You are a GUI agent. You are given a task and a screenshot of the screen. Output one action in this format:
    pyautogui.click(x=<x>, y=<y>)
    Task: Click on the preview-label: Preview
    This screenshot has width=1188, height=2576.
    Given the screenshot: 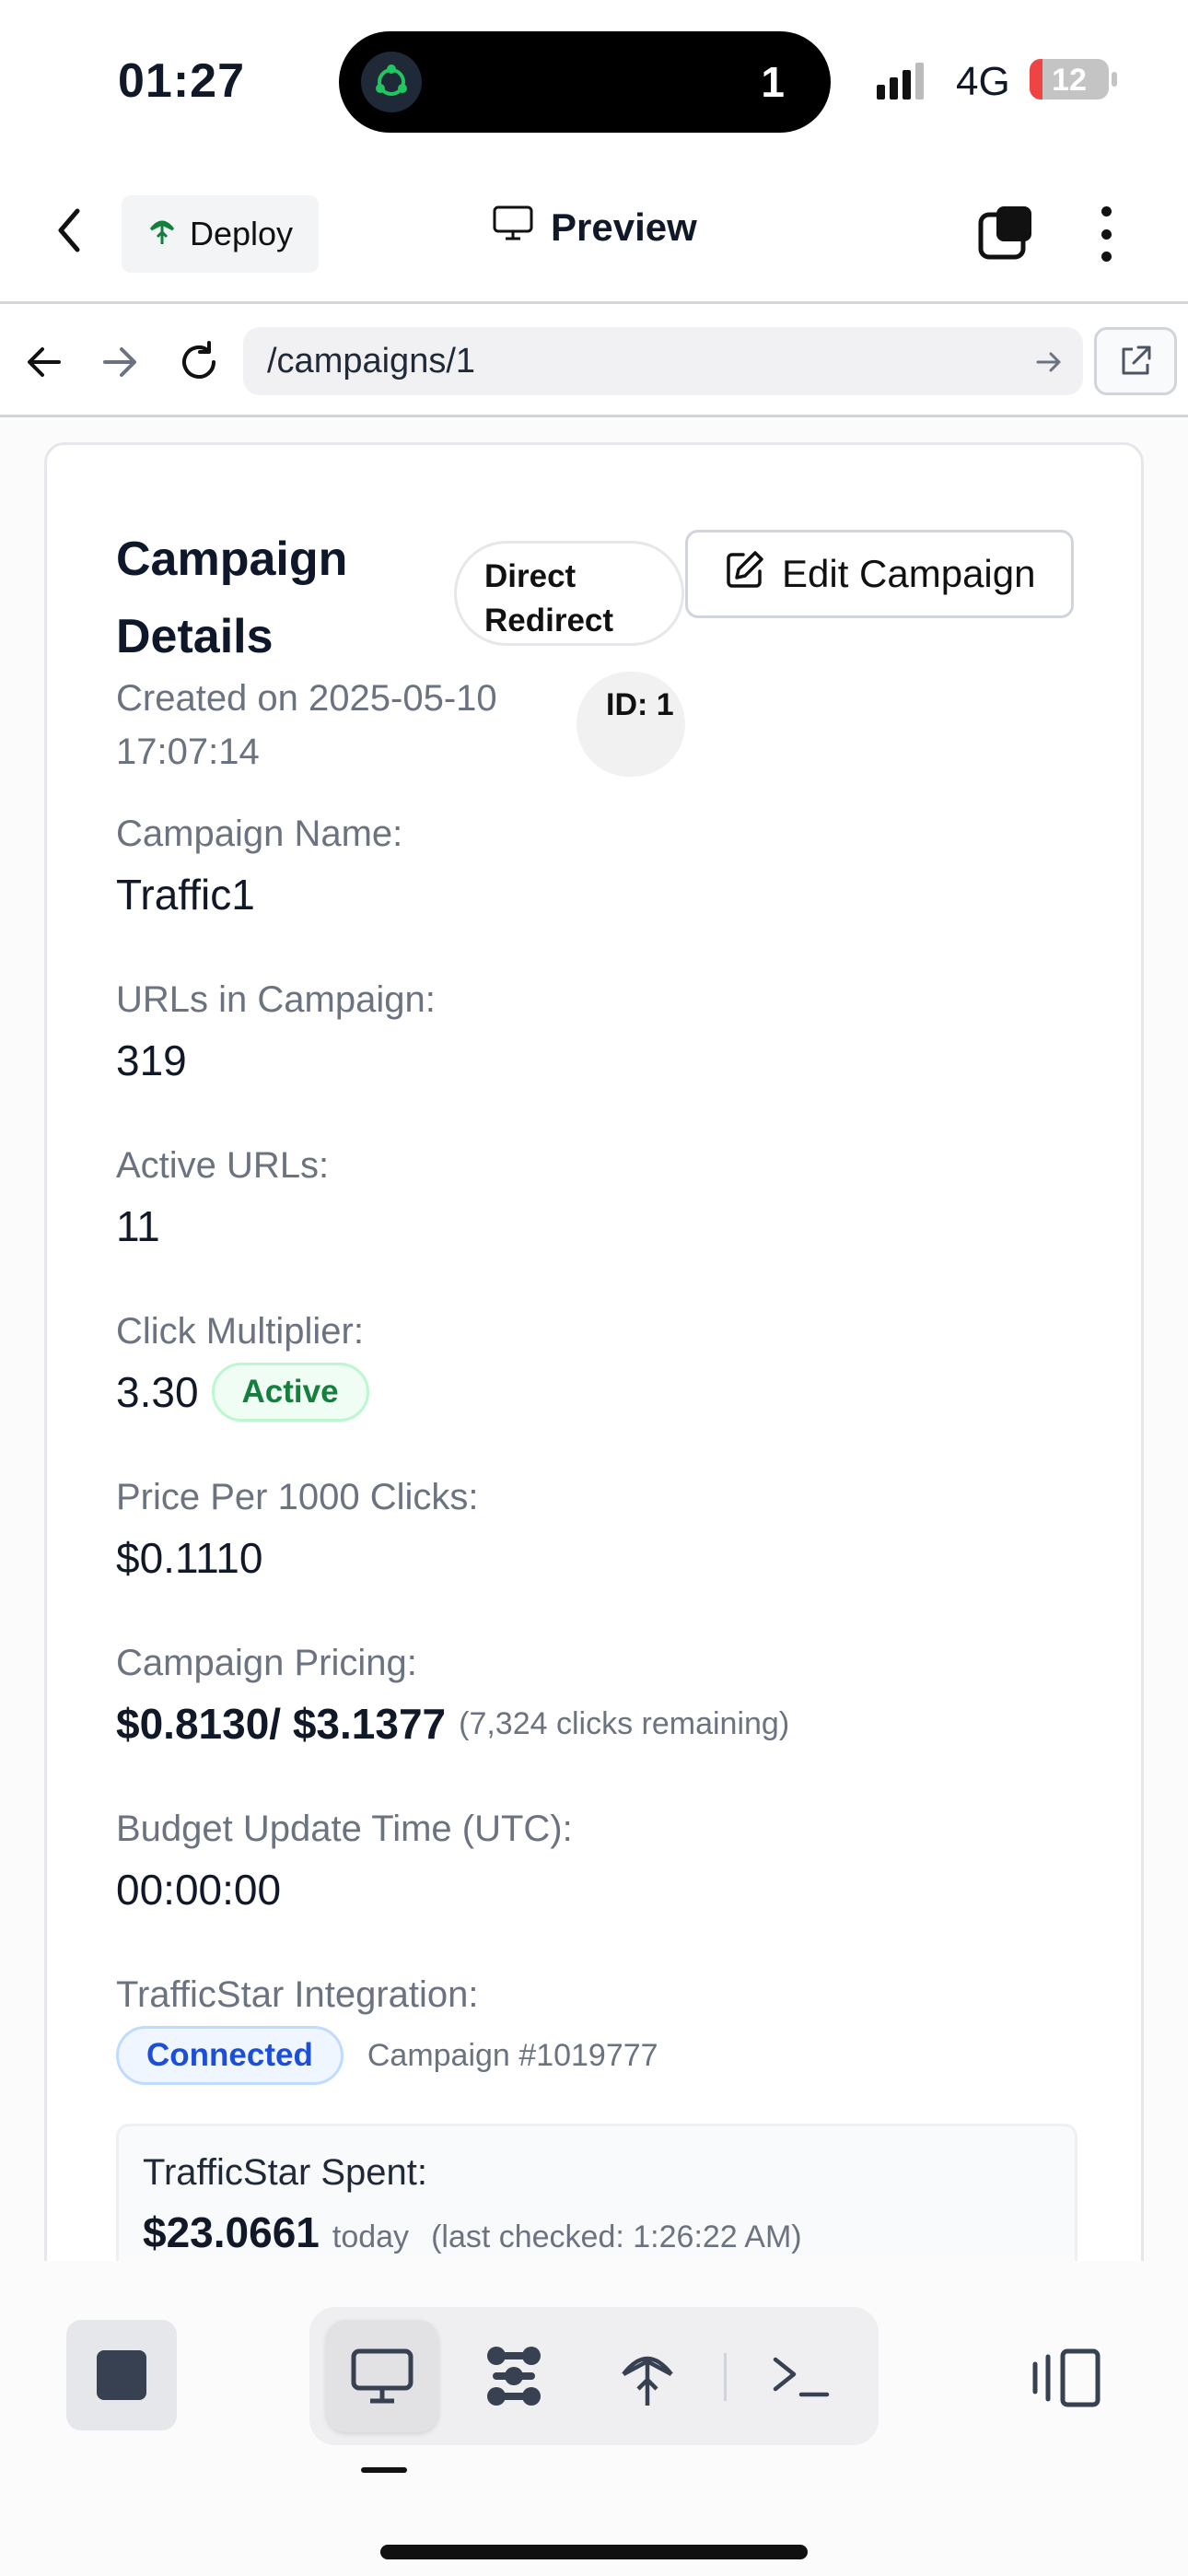 What is the action you would take?
    pyautogui.click(x=624, y=227)
    